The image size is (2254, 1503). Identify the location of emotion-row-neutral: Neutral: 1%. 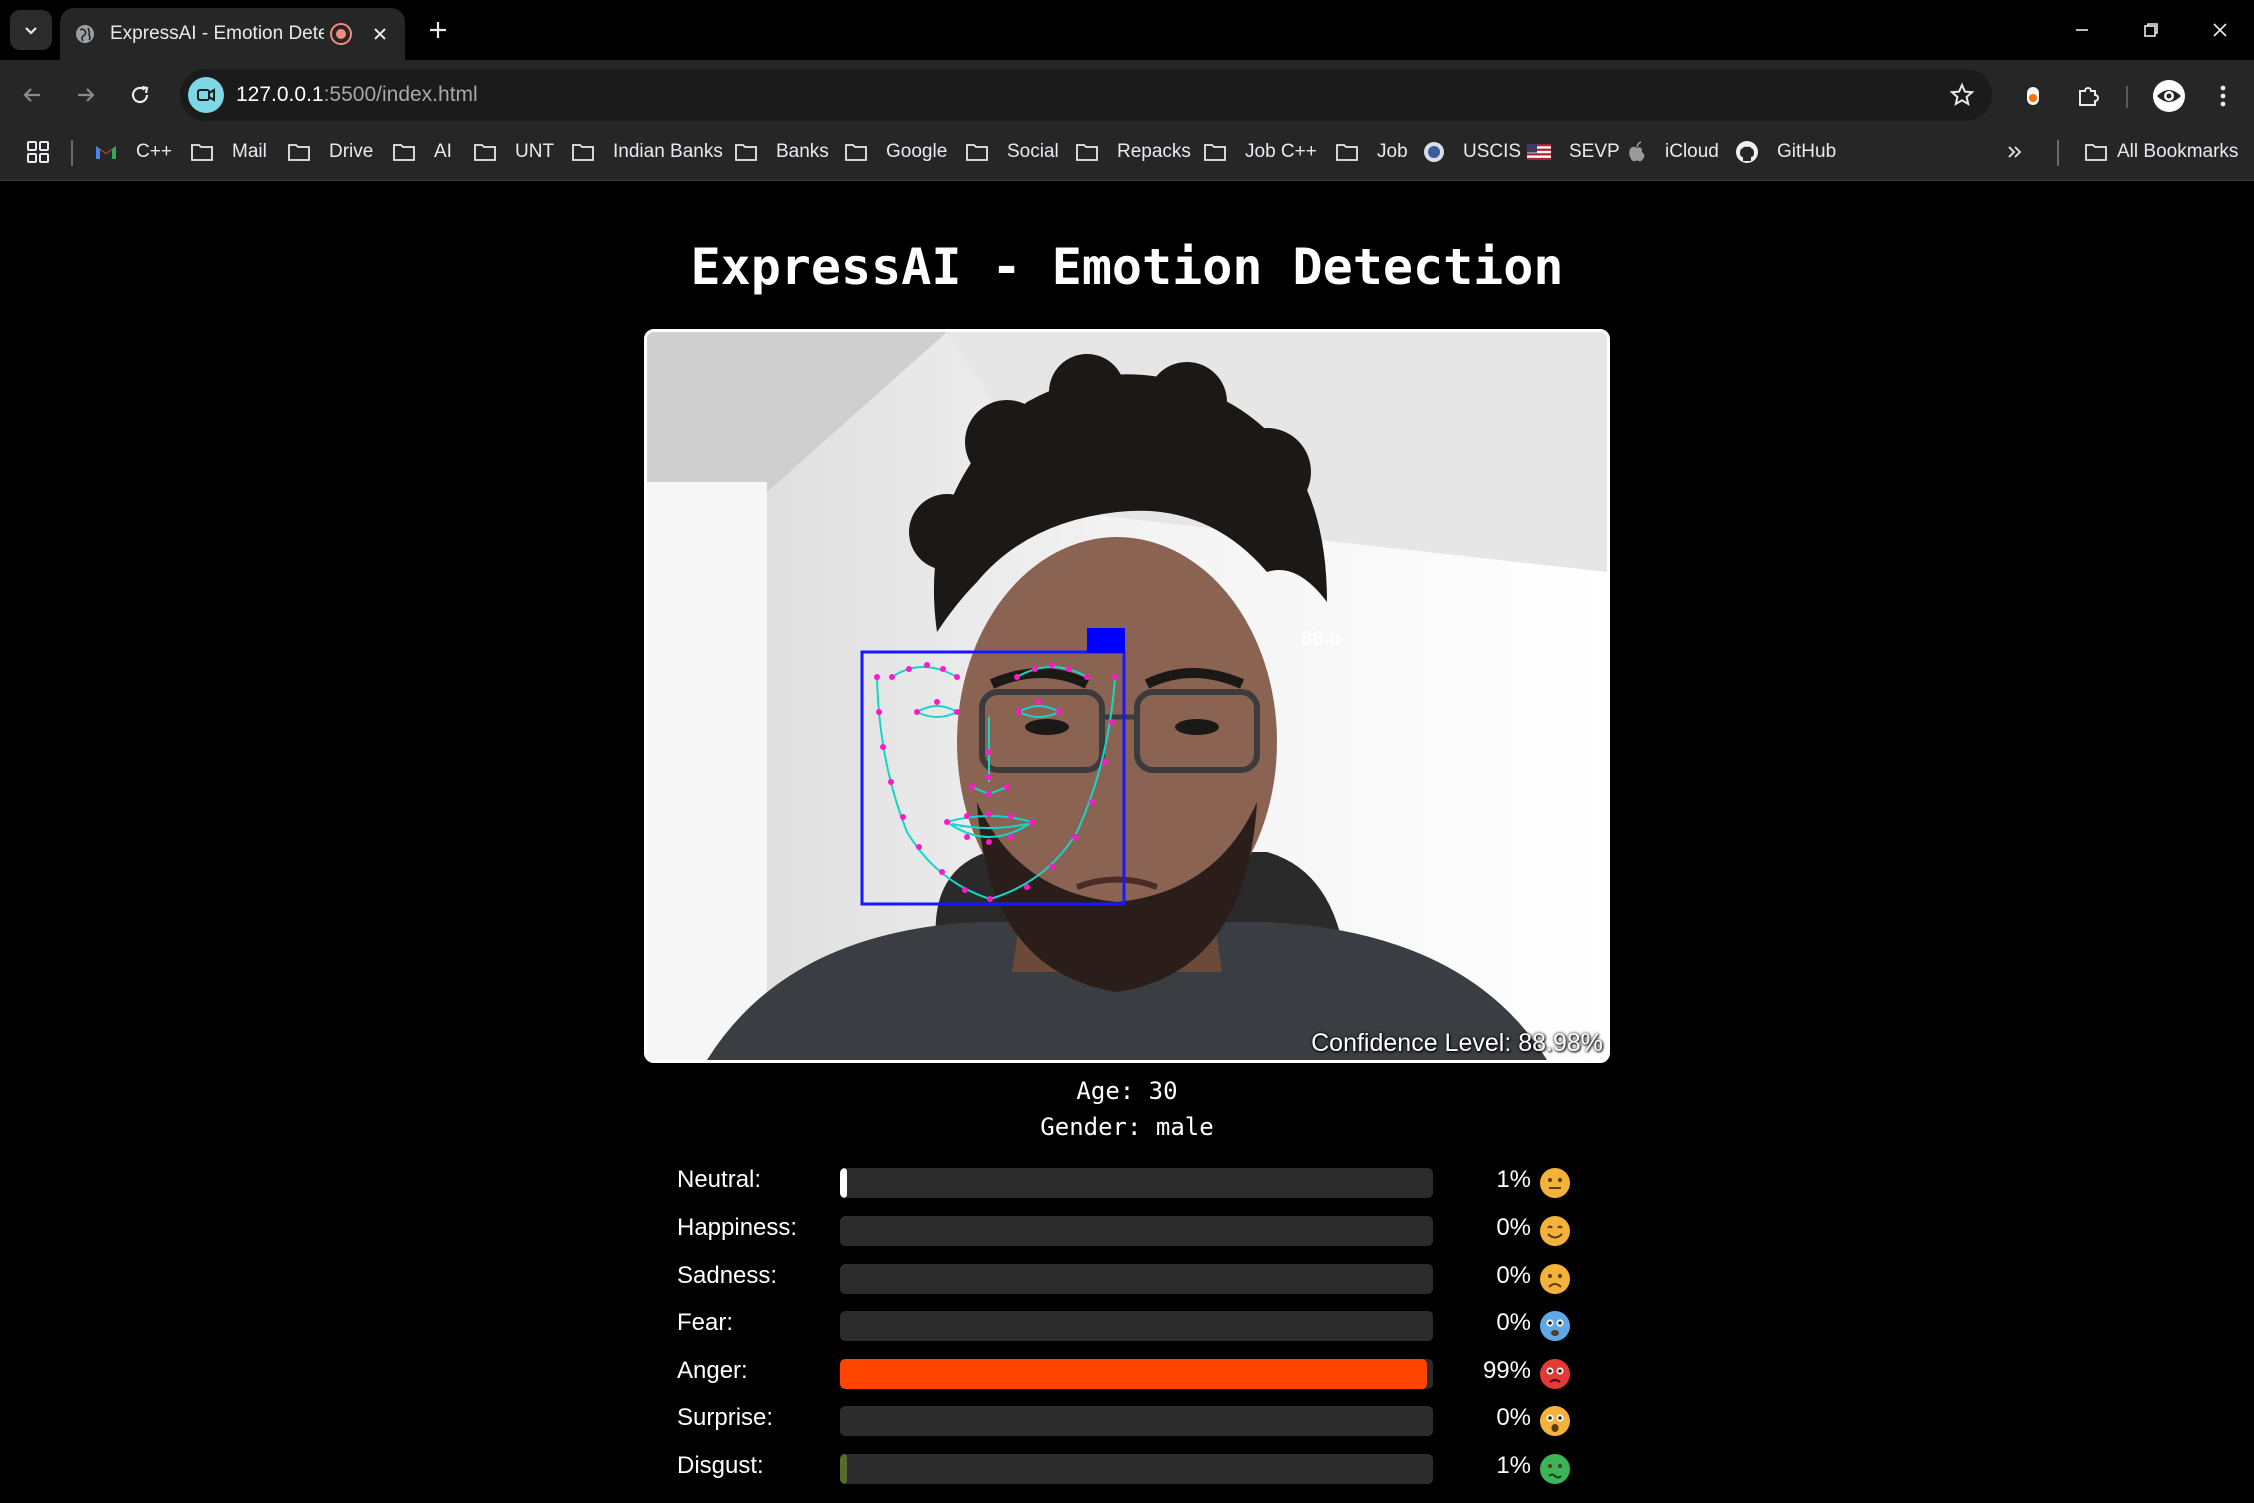
(1127, 1182).